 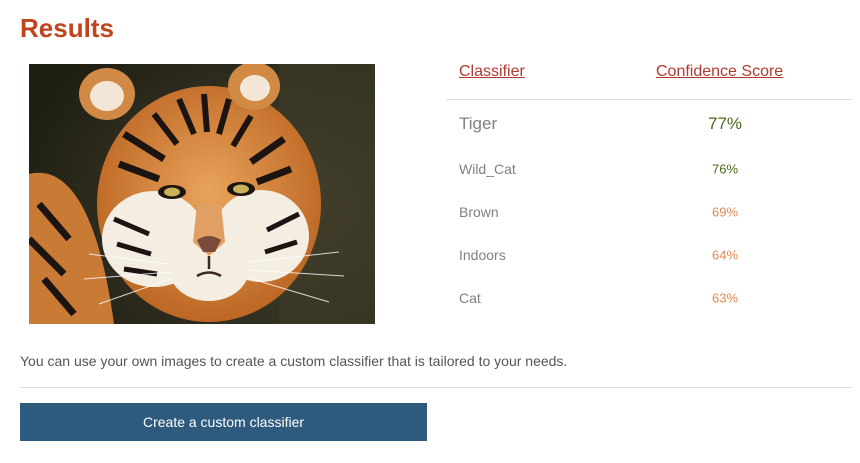 What do you see at coordinates (649, 124) in the screenshot?
I see `table-row: Tiger 77%` at bounding box center [649, 124].